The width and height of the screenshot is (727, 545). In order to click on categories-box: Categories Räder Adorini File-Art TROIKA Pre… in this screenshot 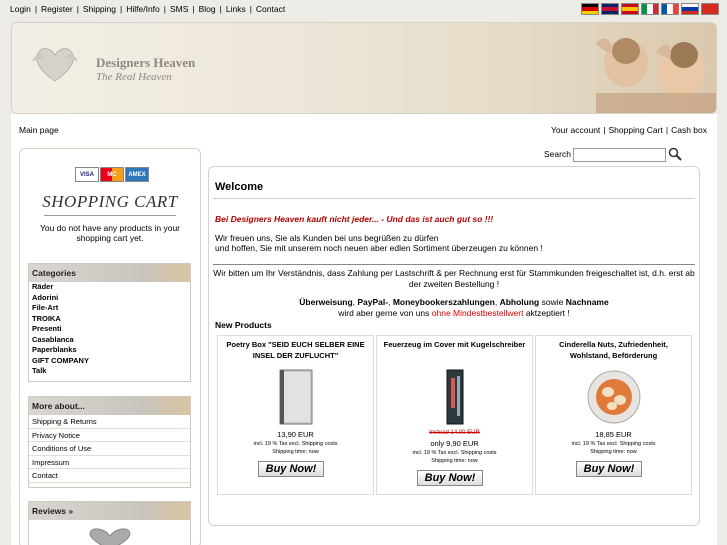, I will do `click(109, 322)`.